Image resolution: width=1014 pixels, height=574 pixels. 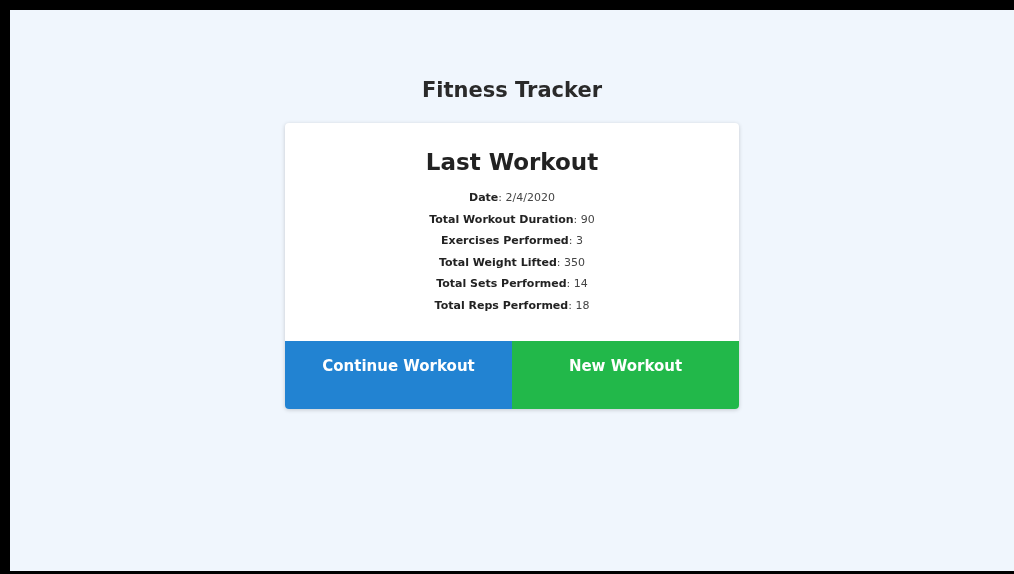 What do you see at coordinates (512, 219) in the screenshot?
I see `stat-line: Total Workout Duration: 90` at bounding box center [512, 219].